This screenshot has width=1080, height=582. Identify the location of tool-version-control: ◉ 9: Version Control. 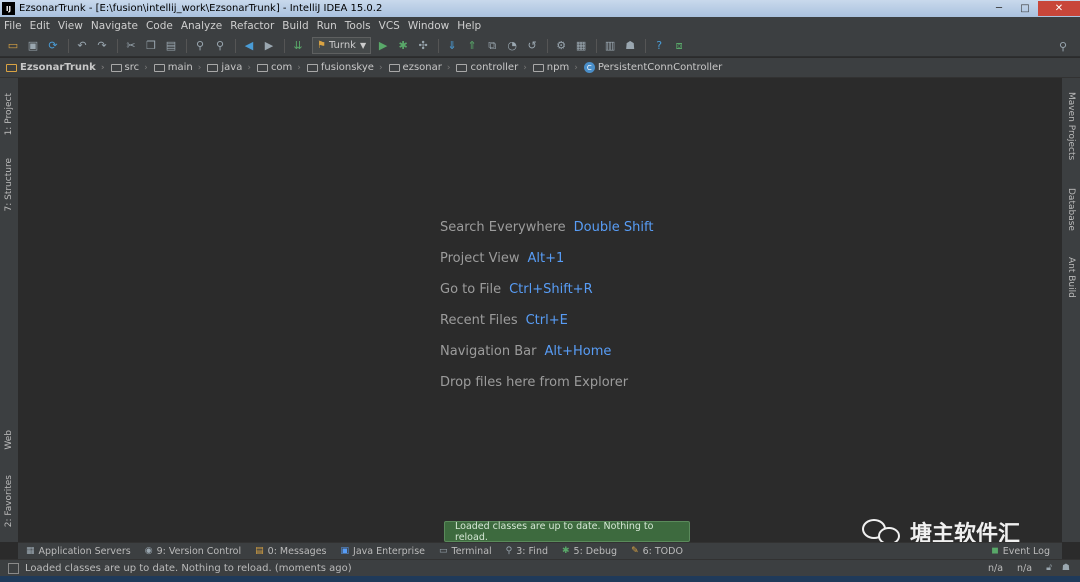
(193, 551).